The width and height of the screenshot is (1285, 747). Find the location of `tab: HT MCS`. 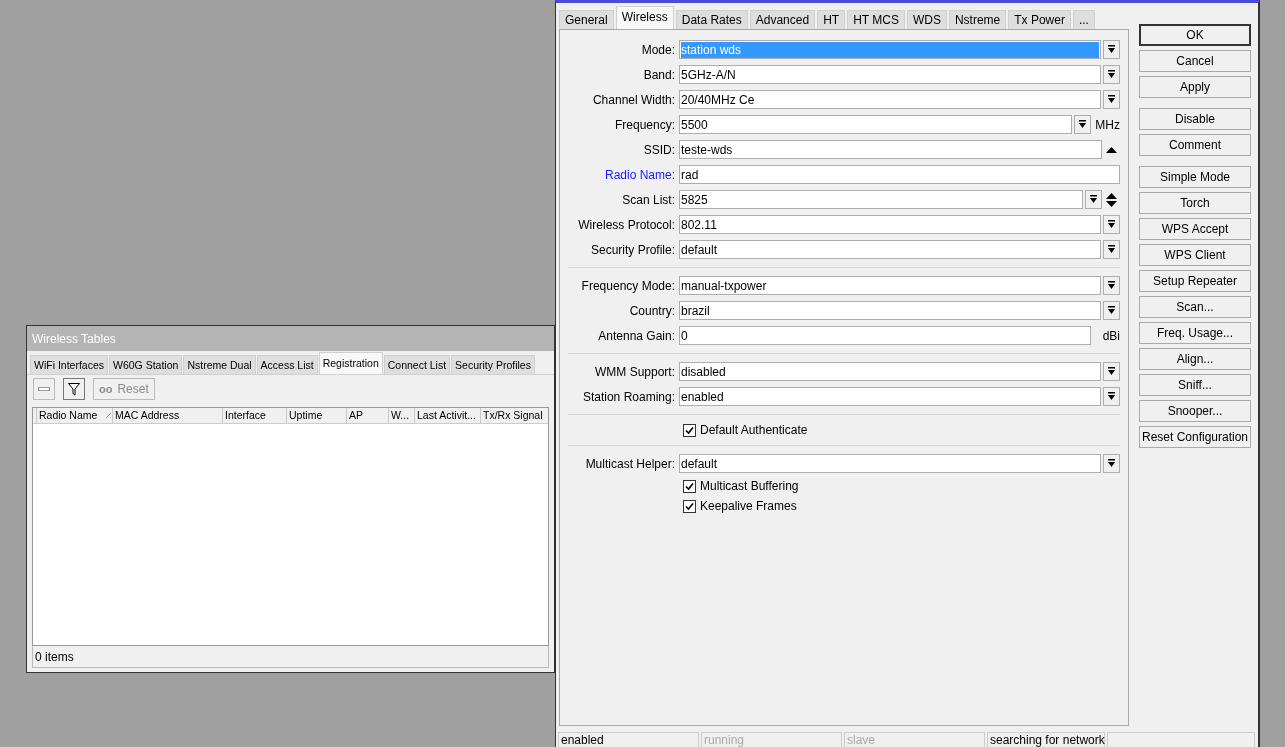

tab: HT MCS is located at coordinates (876, 19).